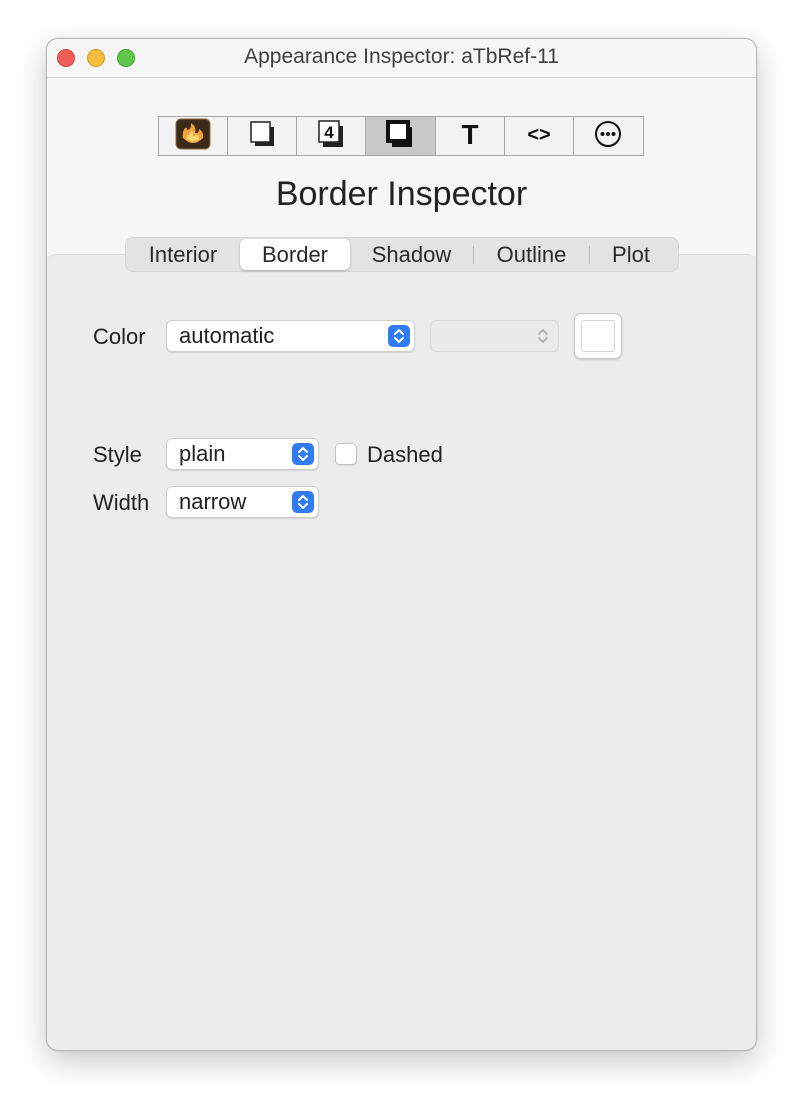  Describe the element at coordinates (213, 501) in the screenshot. I see `width-popup-value: narrow` at that location.